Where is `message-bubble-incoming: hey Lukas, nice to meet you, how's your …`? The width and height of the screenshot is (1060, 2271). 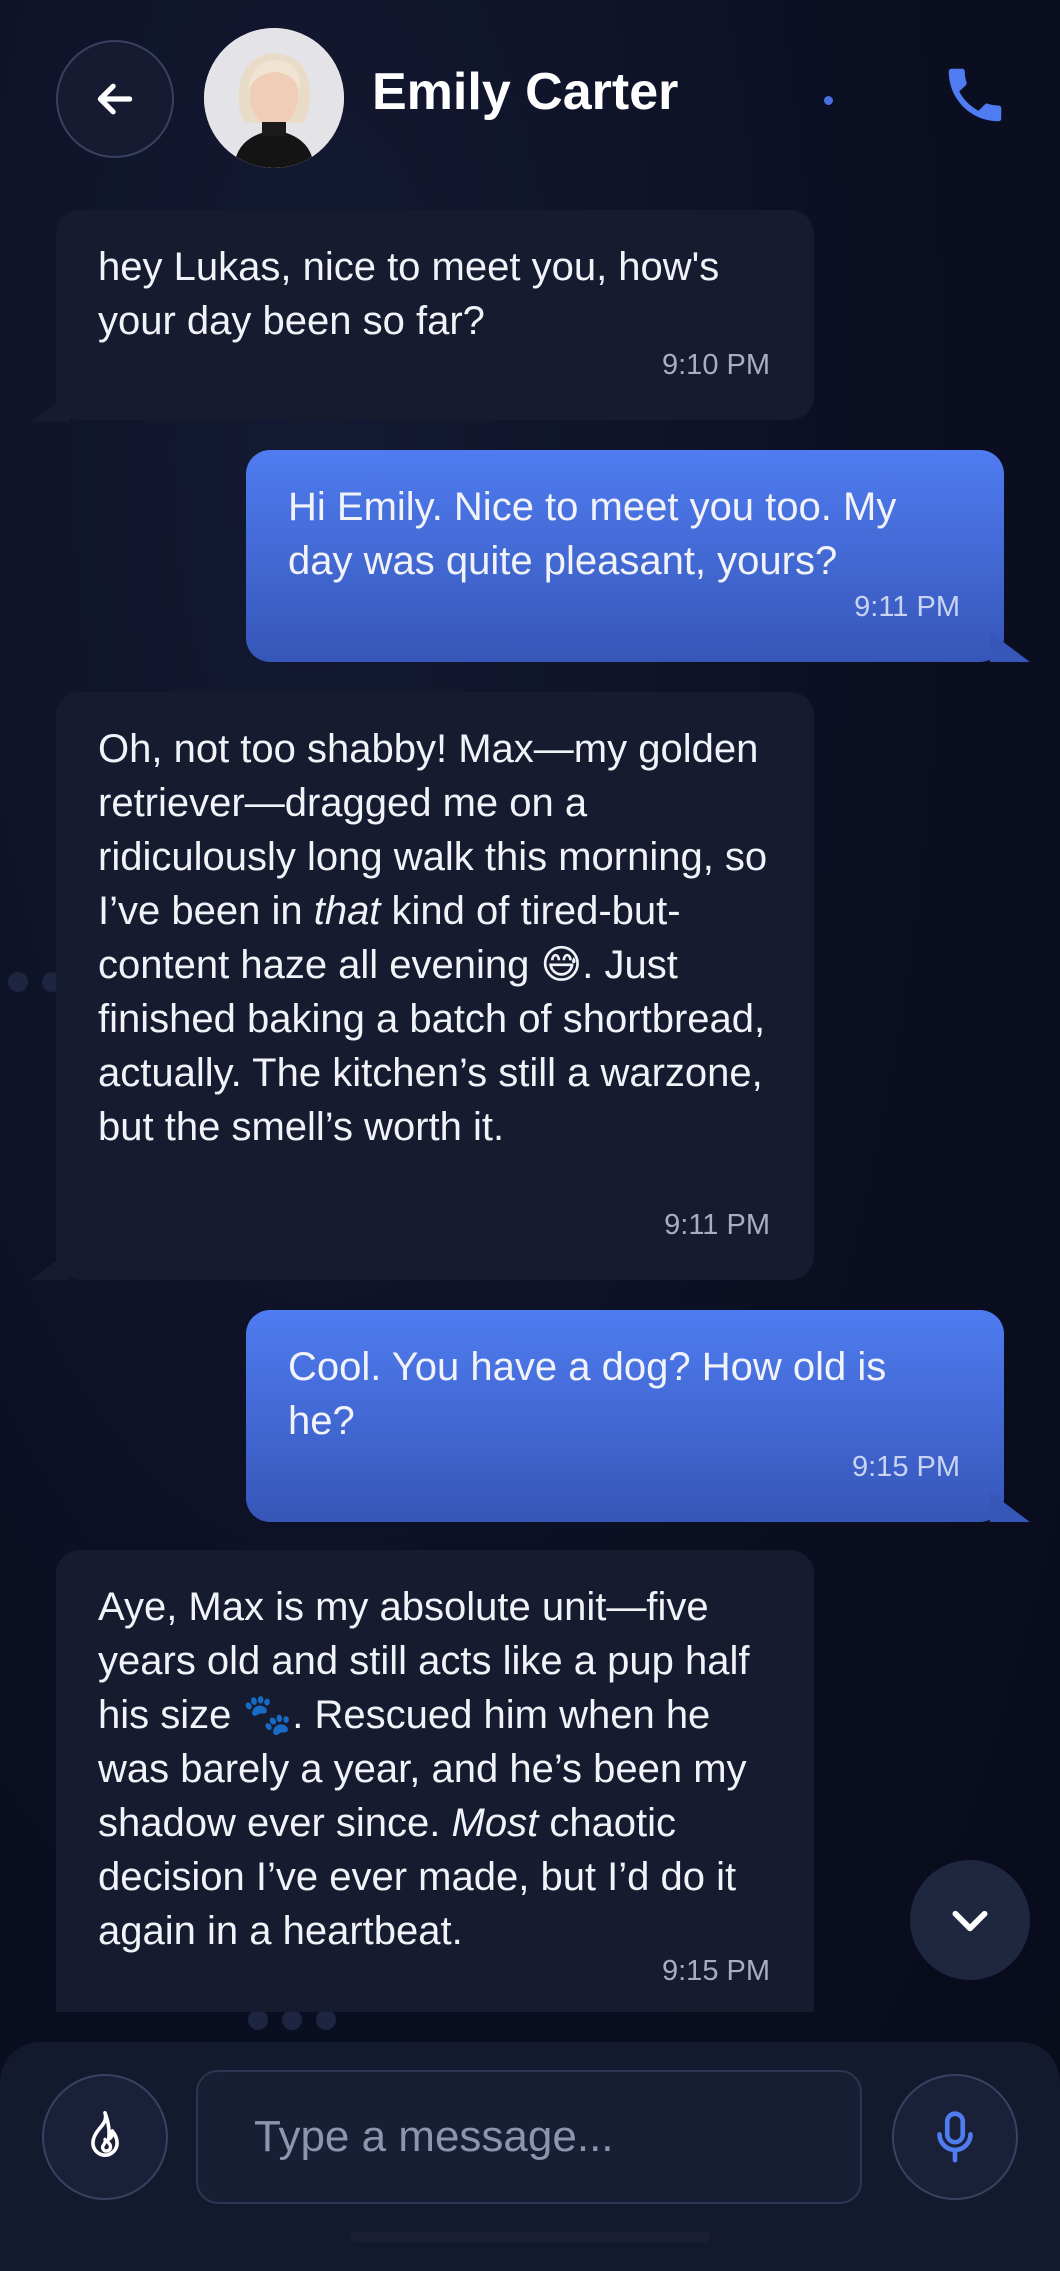 message-bubble-incoming: hey Lukas, nice to meet you, how's your … is located at coordinates (435, 315).